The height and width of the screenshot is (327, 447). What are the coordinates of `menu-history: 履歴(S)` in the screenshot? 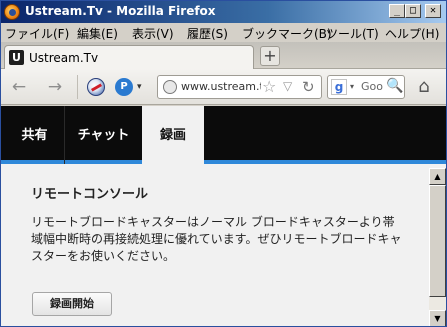 It's located at (207, 33).